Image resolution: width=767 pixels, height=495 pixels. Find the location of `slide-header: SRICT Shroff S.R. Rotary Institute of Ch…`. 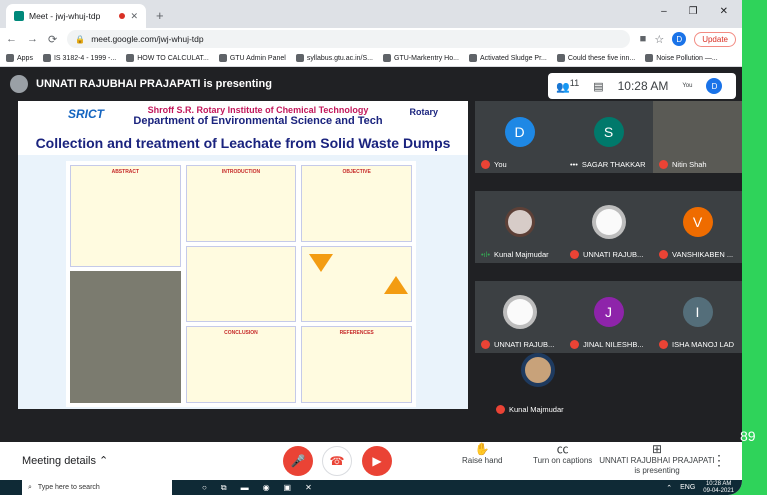

slide-header: SRICT Shroff S.R. Rotary Institute of Ch… is located at coordinates (243, 128).